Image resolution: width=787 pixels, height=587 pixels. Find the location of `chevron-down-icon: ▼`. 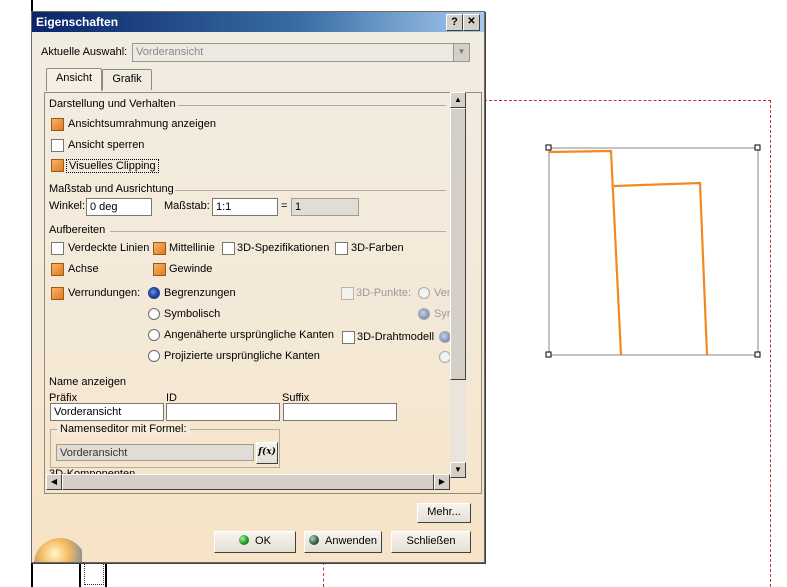

chevron-down-icon: ▼ is located at coordinates (461, 52).